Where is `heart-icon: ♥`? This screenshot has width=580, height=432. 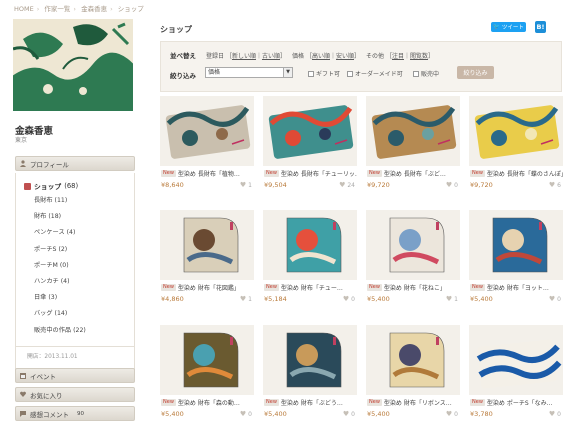
heart-icon: ♥ is located at coordinates (346, 414).